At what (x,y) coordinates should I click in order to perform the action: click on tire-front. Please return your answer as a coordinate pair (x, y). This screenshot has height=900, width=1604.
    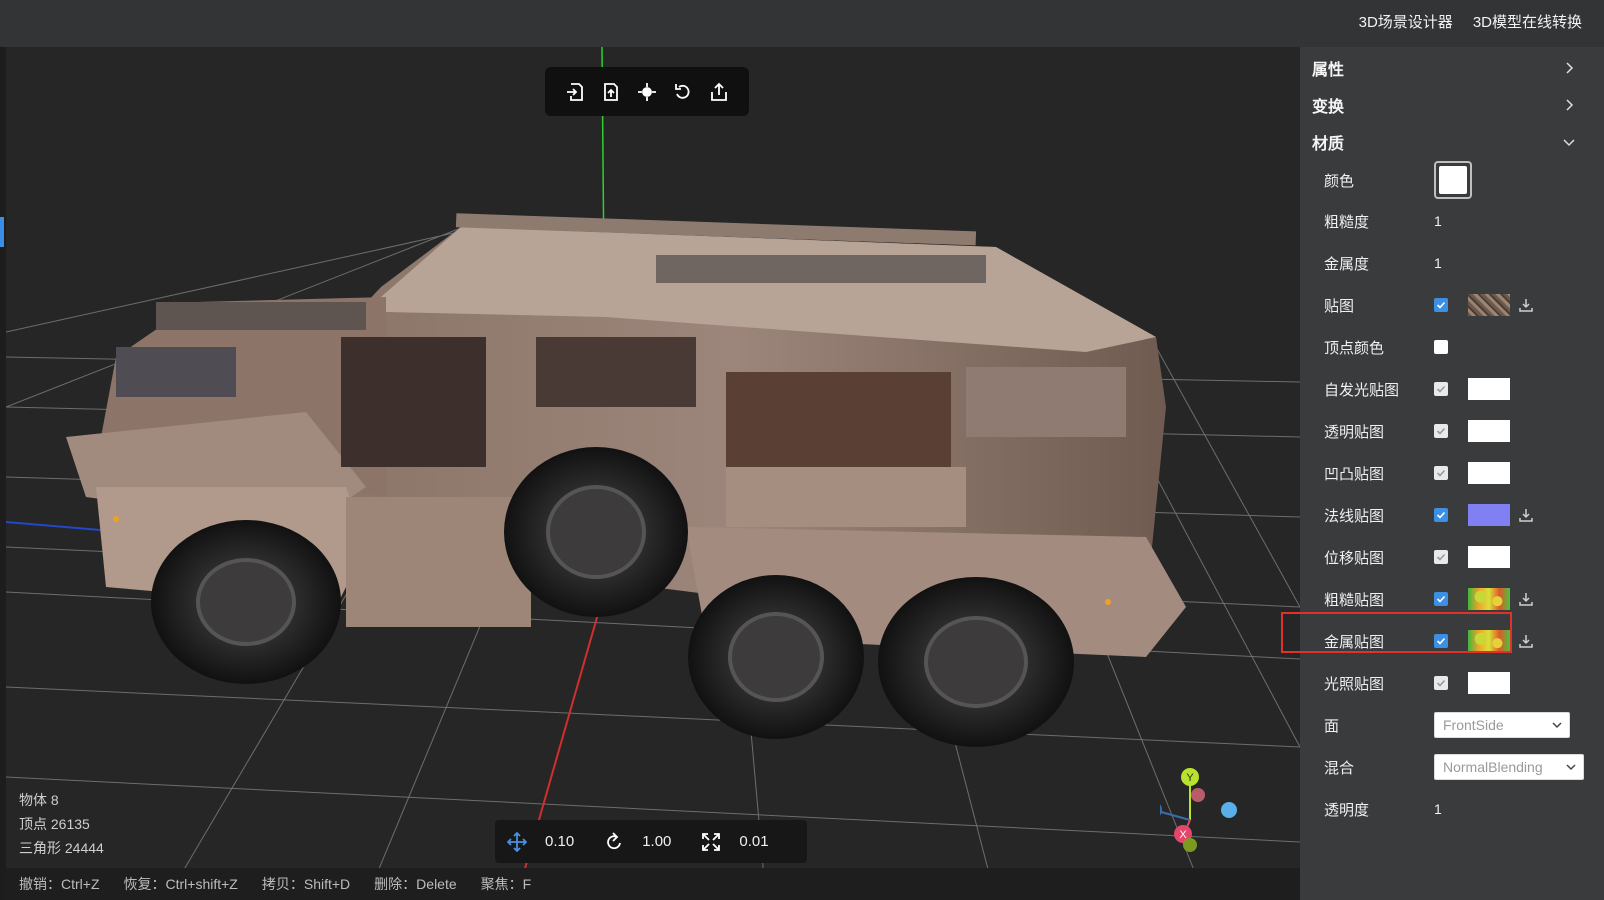
    Looking at the image, I should click on (246, 602).